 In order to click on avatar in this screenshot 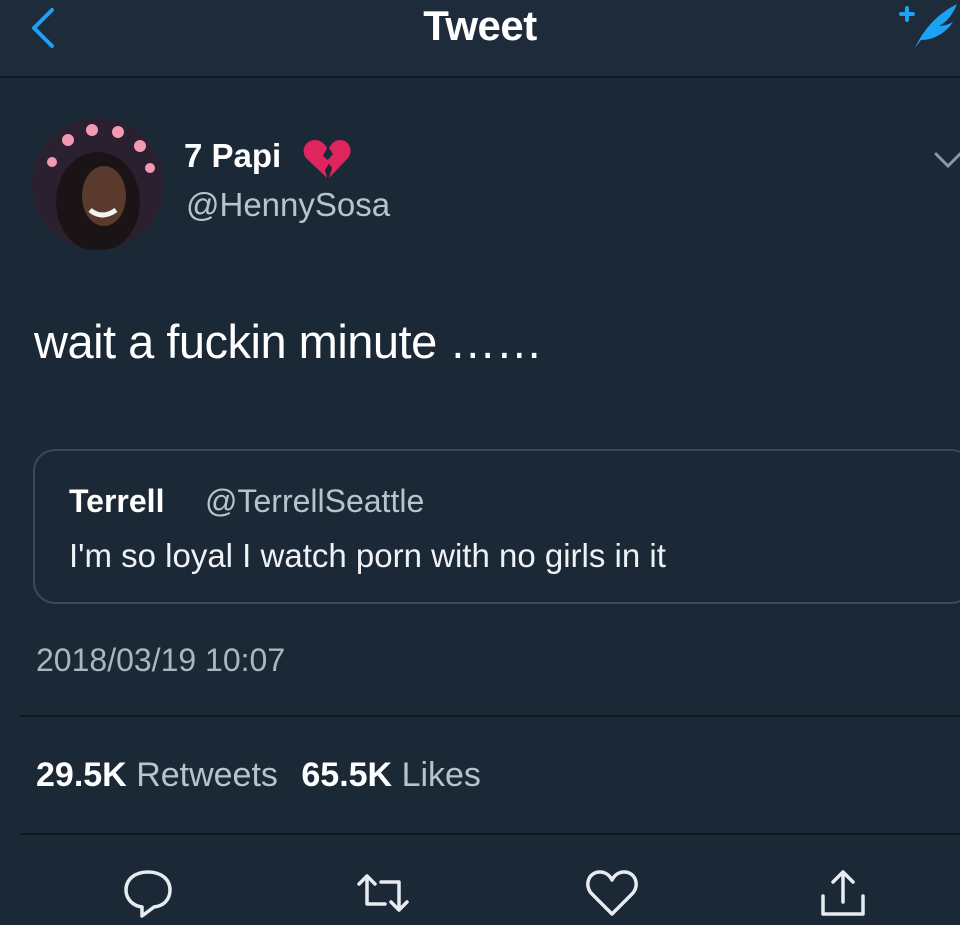, I will do `click(98, 184)`.